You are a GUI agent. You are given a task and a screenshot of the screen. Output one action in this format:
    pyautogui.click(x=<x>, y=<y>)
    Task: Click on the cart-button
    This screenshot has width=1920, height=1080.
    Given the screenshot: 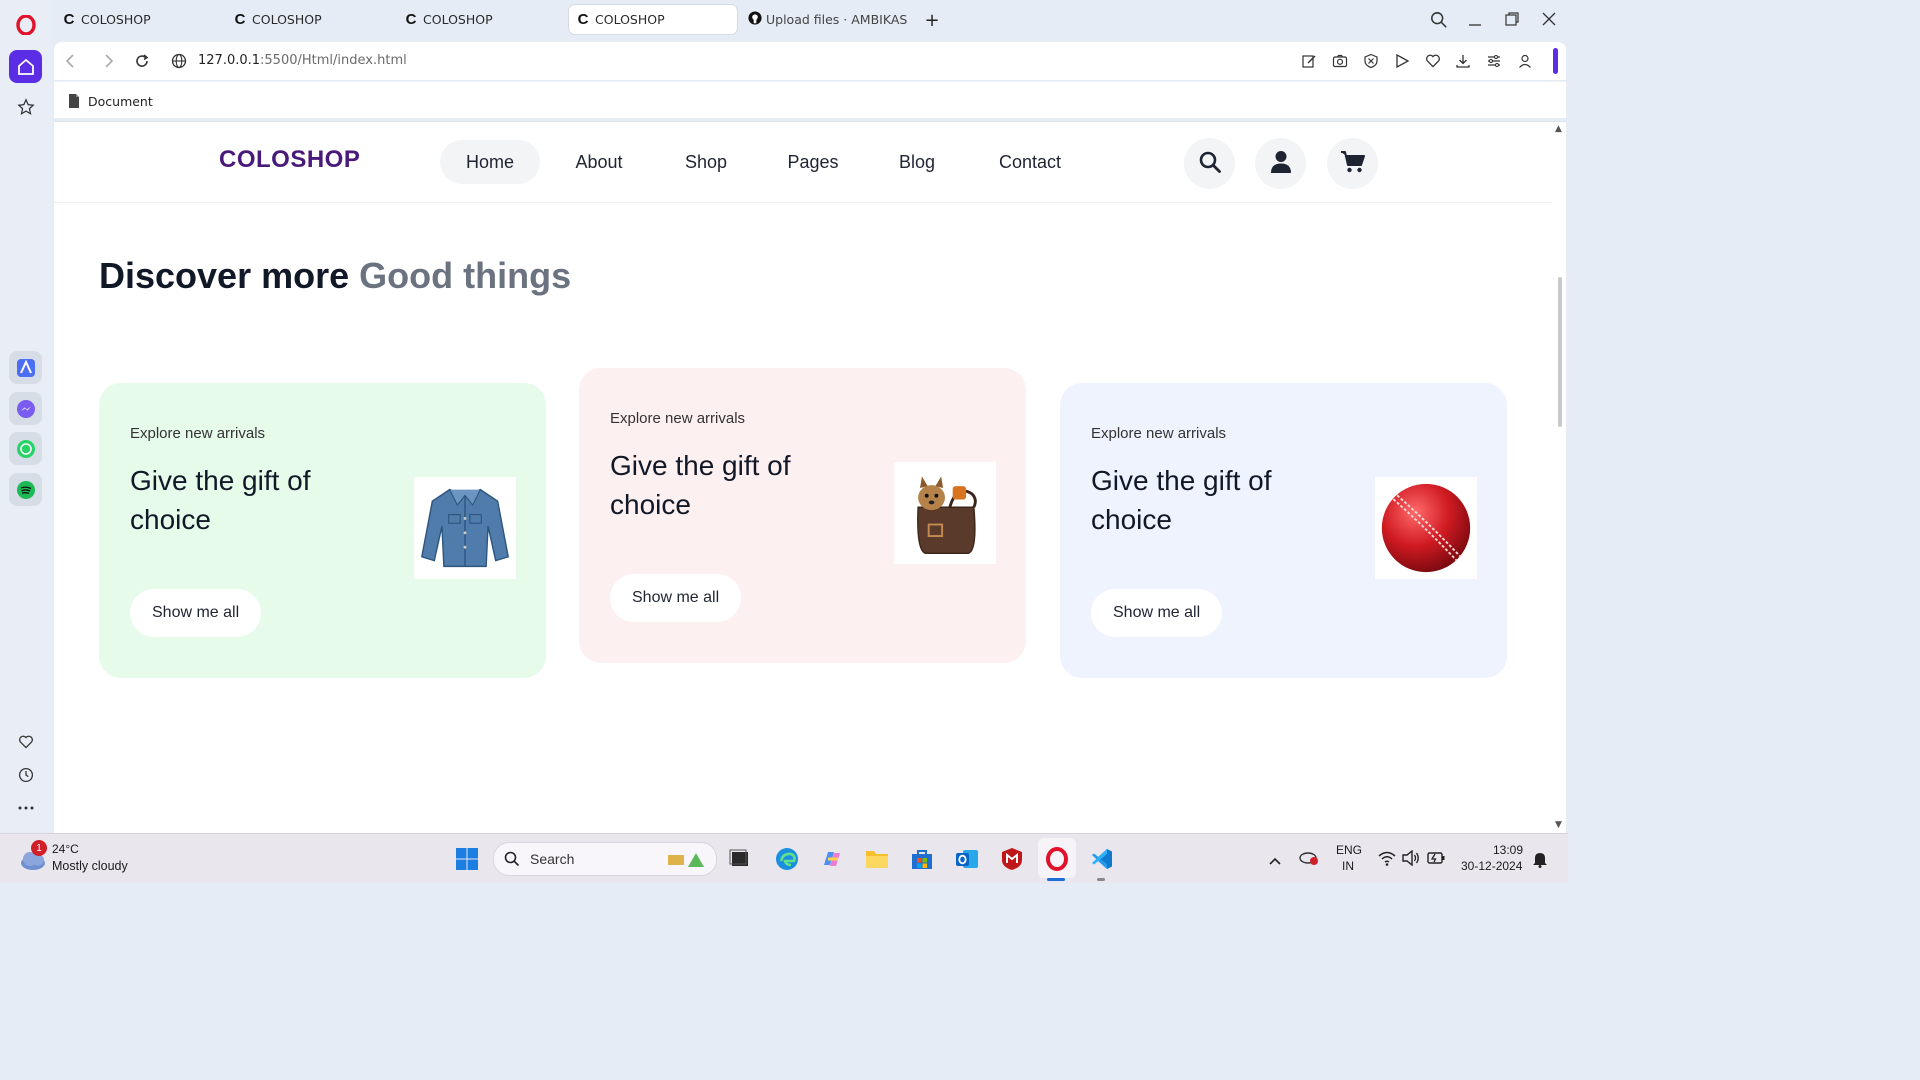 What is the action you would take?
    pyautogui.click(x=1352, y=163)
    